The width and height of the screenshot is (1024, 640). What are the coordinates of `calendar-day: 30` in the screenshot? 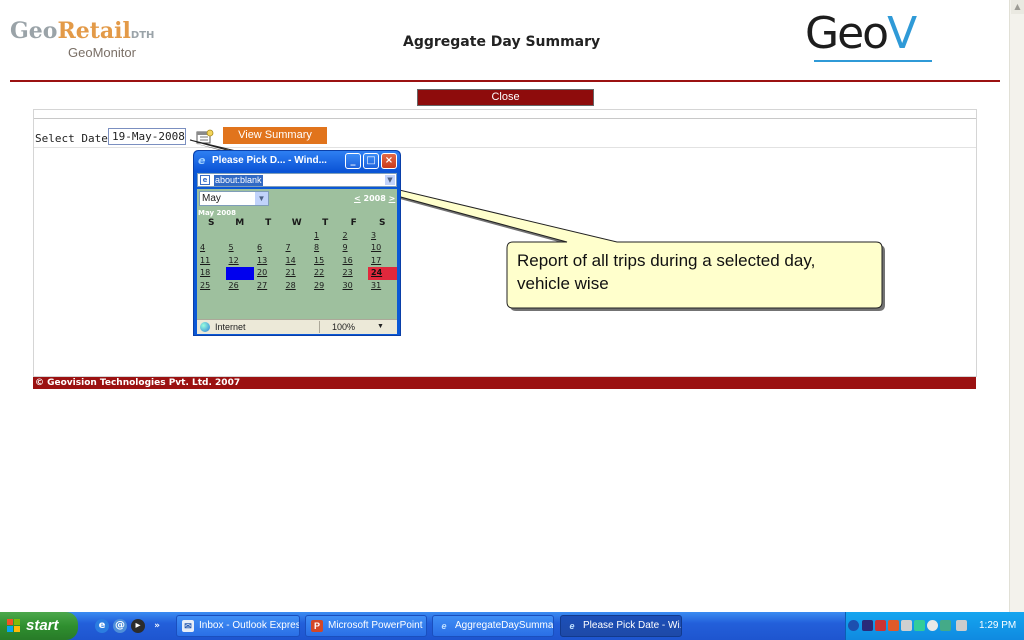 It's located at (354, 286).